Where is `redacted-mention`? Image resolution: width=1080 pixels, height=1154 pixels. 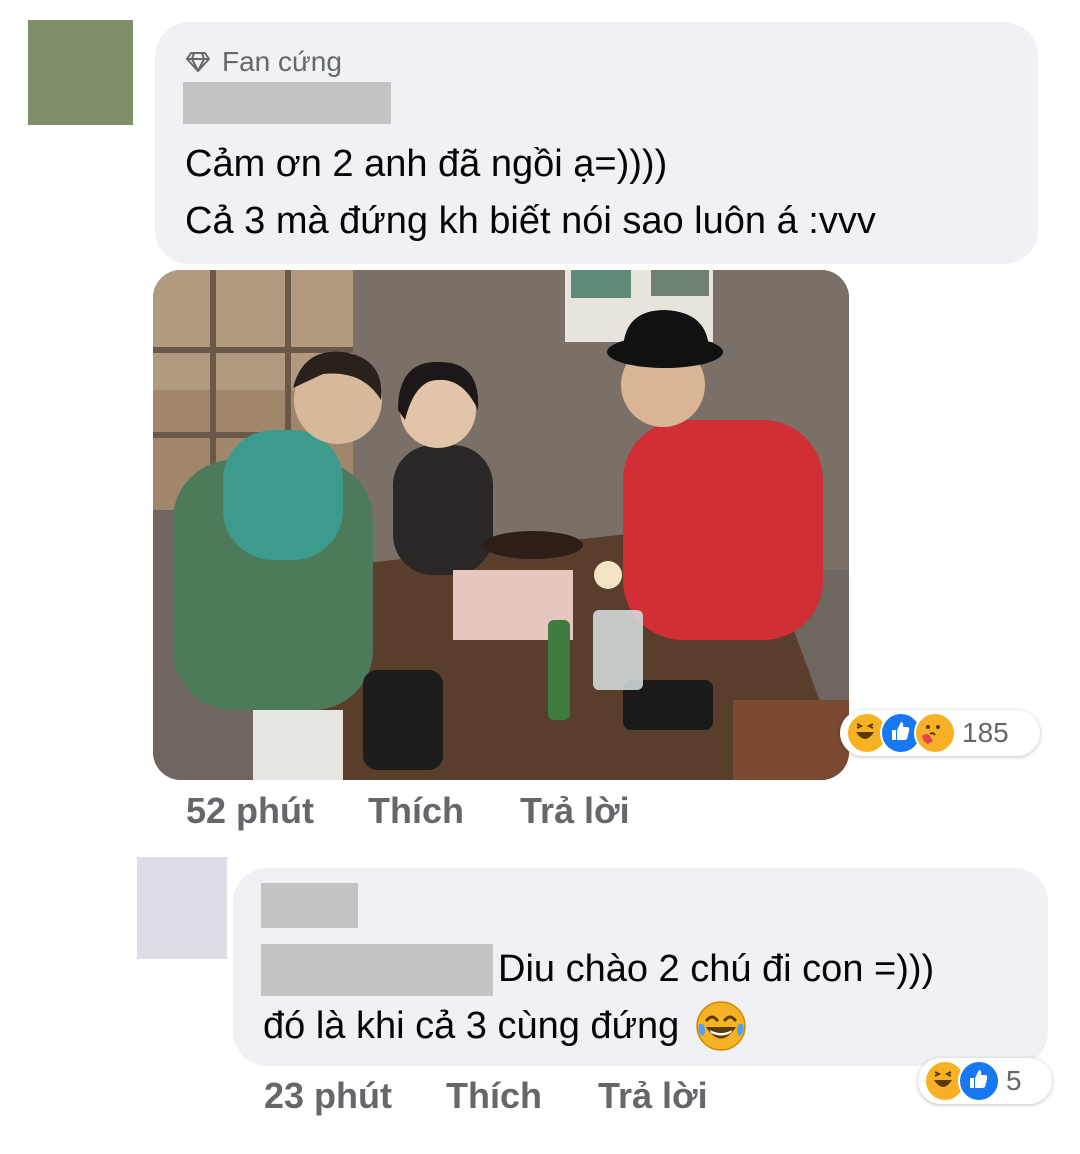 redacted-mention is located at coordinates (377, 970).